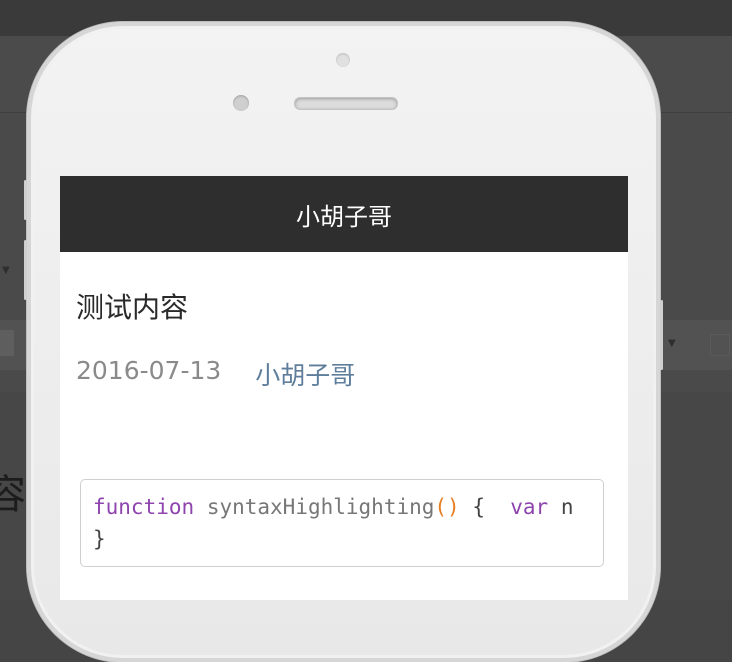 The width and height of the screenshot is (732, 662). I want to click on article-meta: 2016-07-13 小胡子哥, so click(344, 374).